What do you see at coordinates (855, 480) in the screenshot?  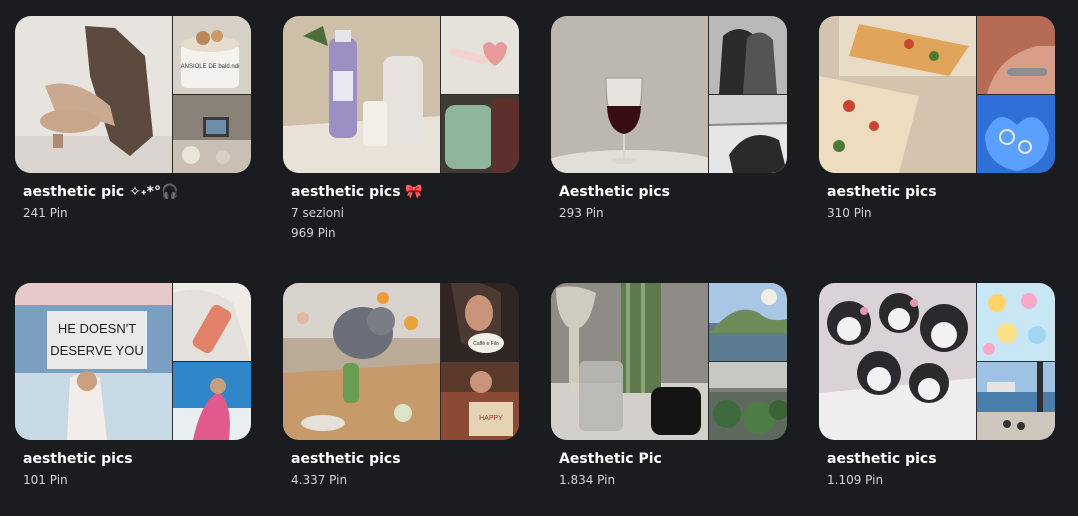 I see `board-pin-count: 1.109 Pin` at bounding box center [855, 480].